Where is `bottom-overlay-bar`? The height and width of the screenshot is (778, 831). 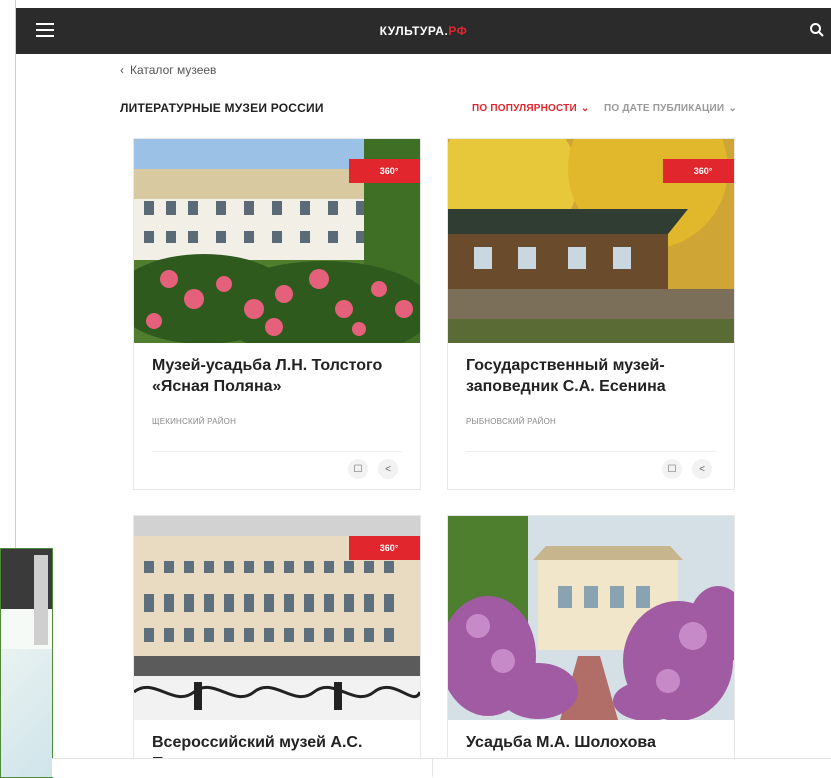
bottom-overlay-bar is located at coordinates (441, 767).